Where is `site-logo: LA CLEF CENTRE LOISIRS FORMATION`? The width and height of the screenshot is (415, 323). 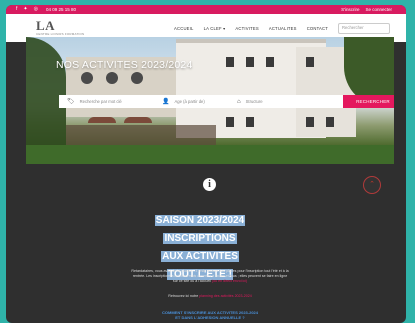 site-logo: LA CLEF CENTRE LOISIRS FORMATION is located at coordinates (64, 33).